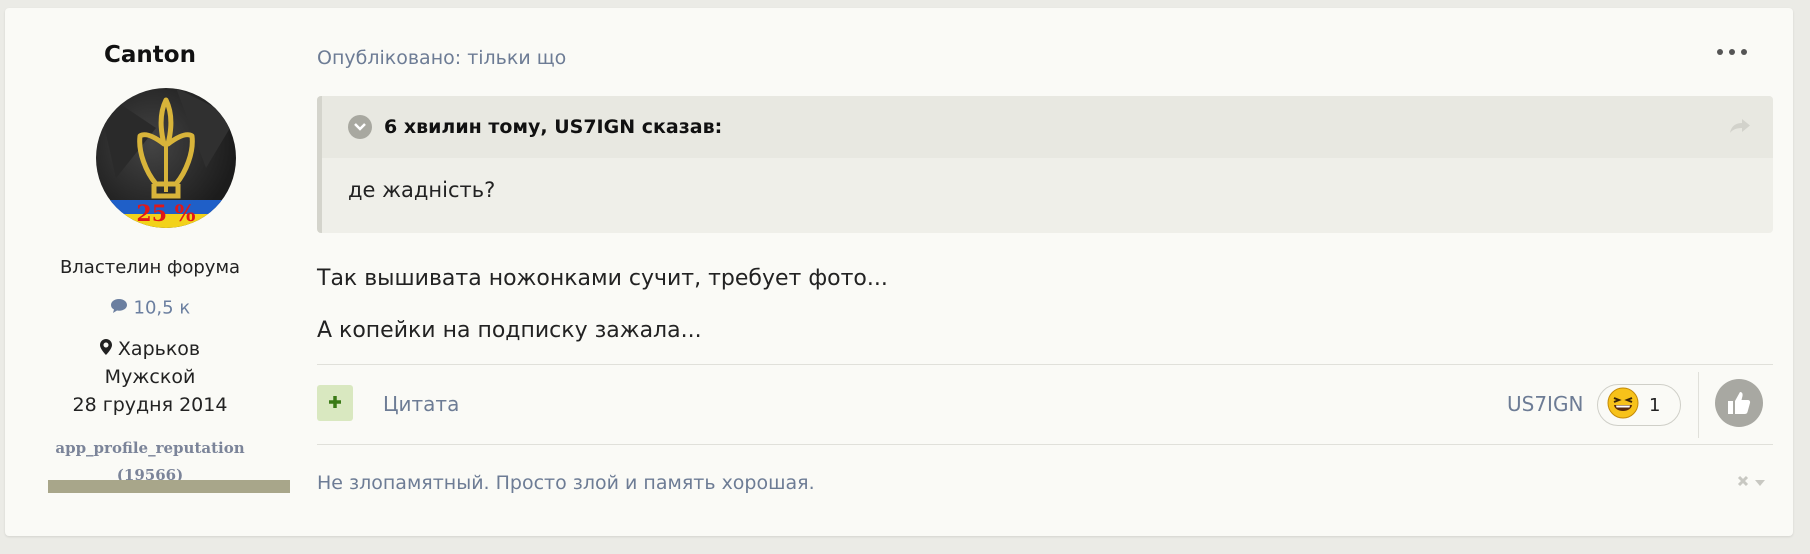 This screenshot has width=1810, height=554. Describe the element at coordinates (150, 377) in the screenshot. I see `author-gender: Мужской` at that location.